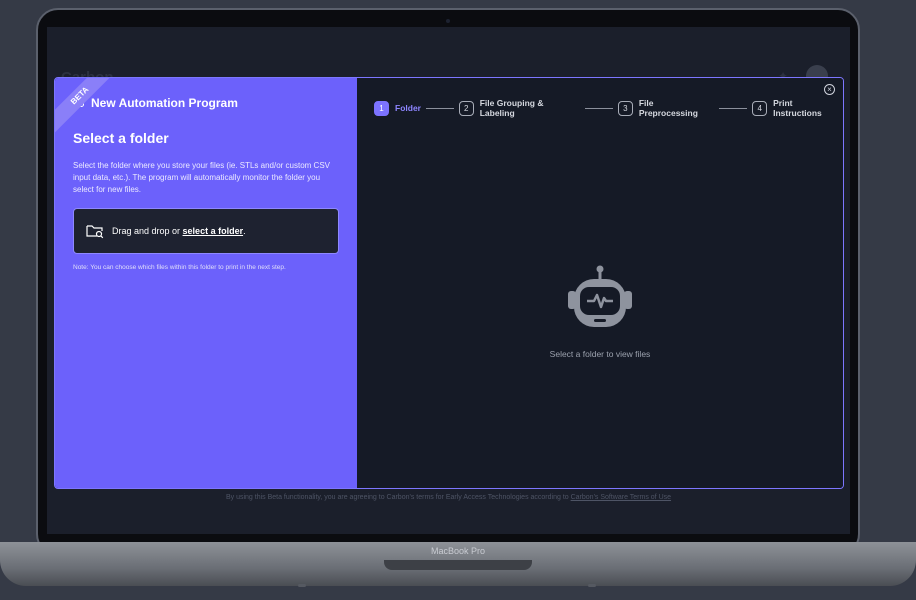 The image size is (916, 600). What do you see at coordinates (760, 108) in the screenshot?
I see `step-number: 4` at bounding box center [760, 108].